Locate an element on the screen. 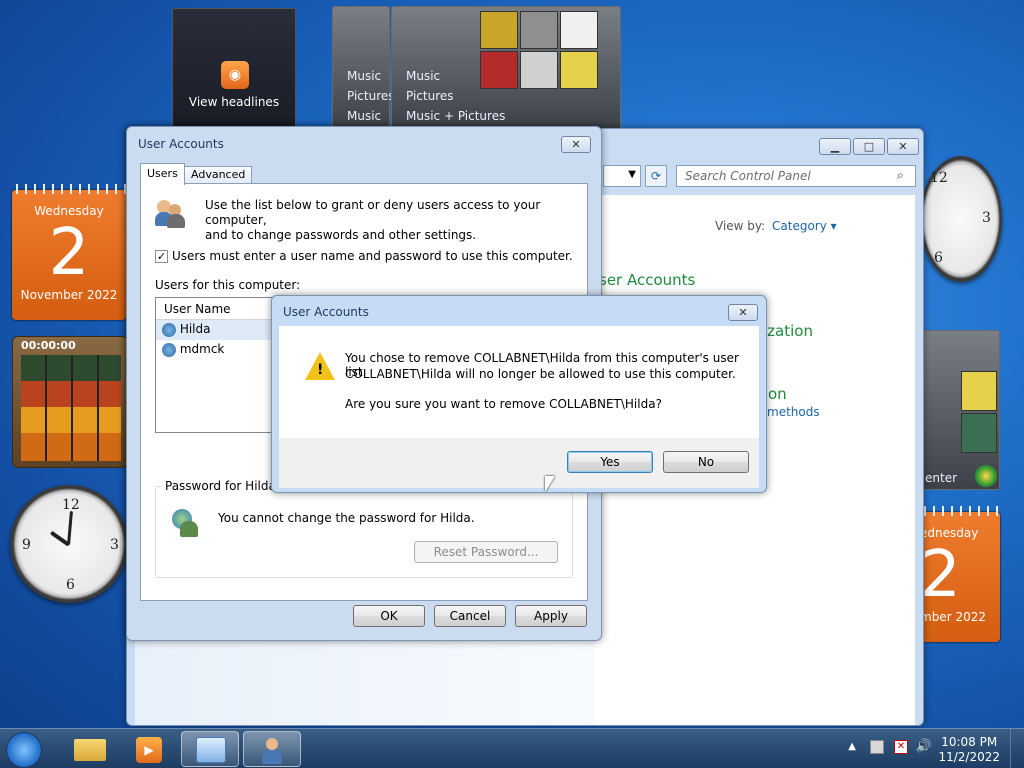 This screenshot has height=768, width=1024. category-link-personalization: ization is located at coordinates (788, 331).